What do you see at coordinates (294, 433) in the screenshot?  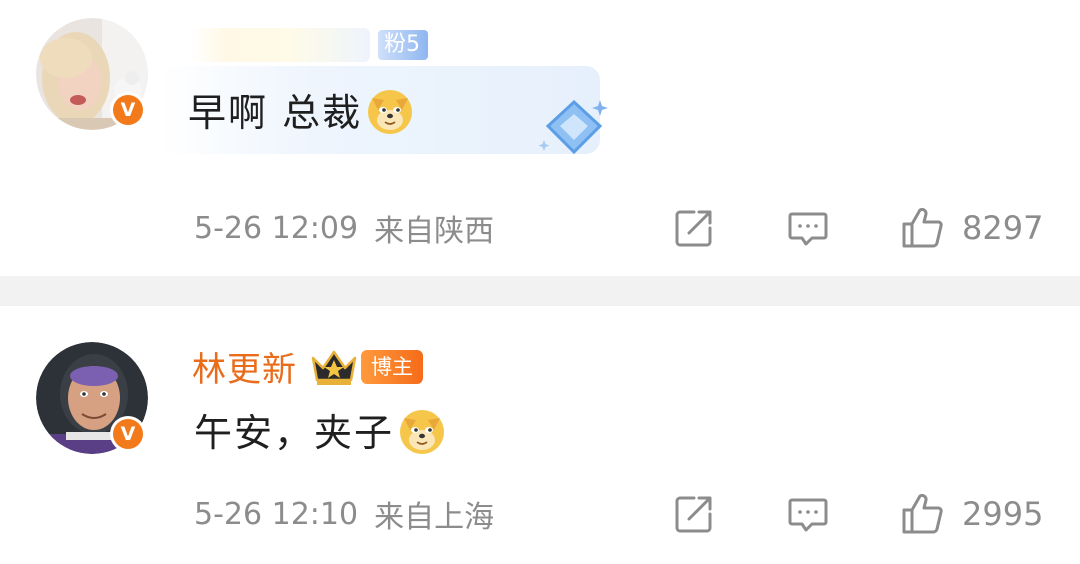 I see `comment-text: 午安，夹子` at bounding box center [294, 433].